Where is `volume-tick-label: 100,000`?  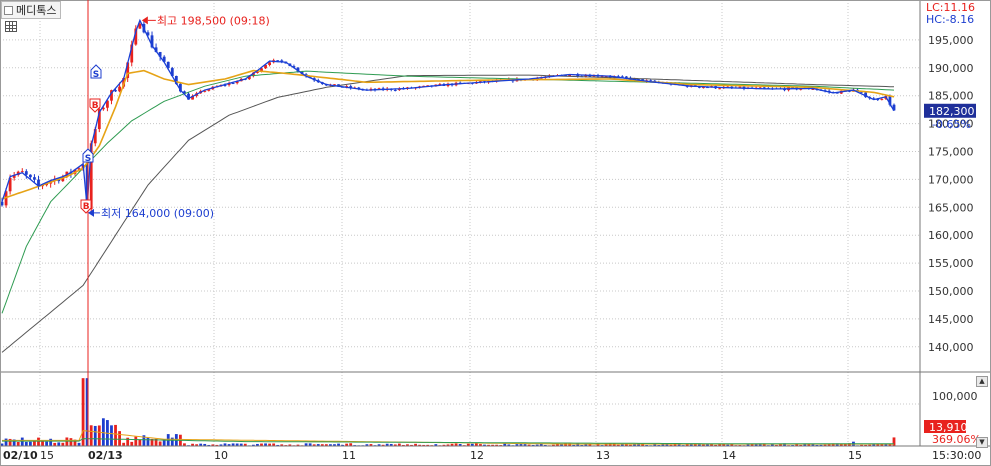 volume-tick-label: 100,000 is located at coordinates (955, 396).